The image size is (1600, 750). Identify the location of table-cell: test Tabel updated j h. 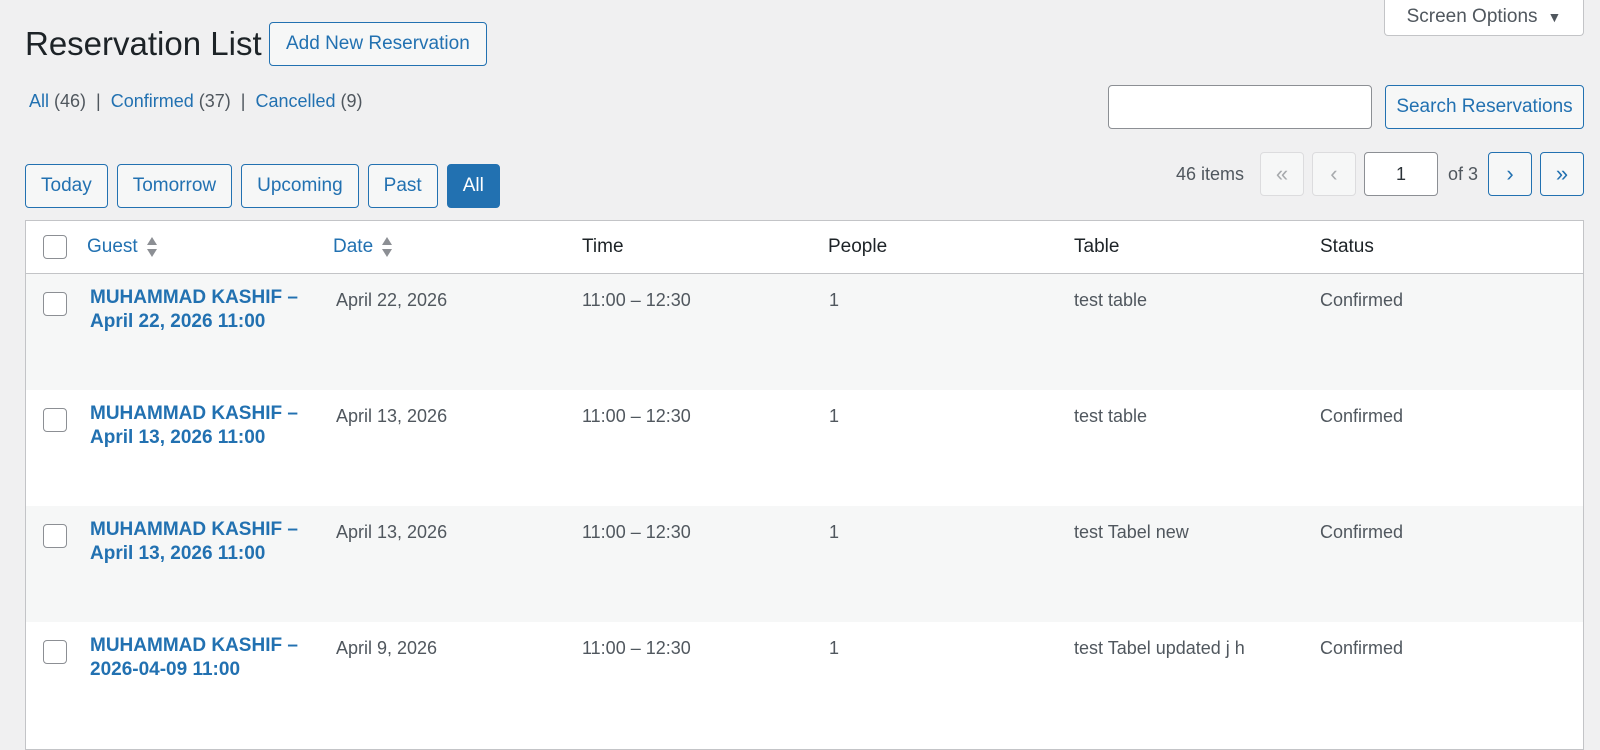
(1159, 648).